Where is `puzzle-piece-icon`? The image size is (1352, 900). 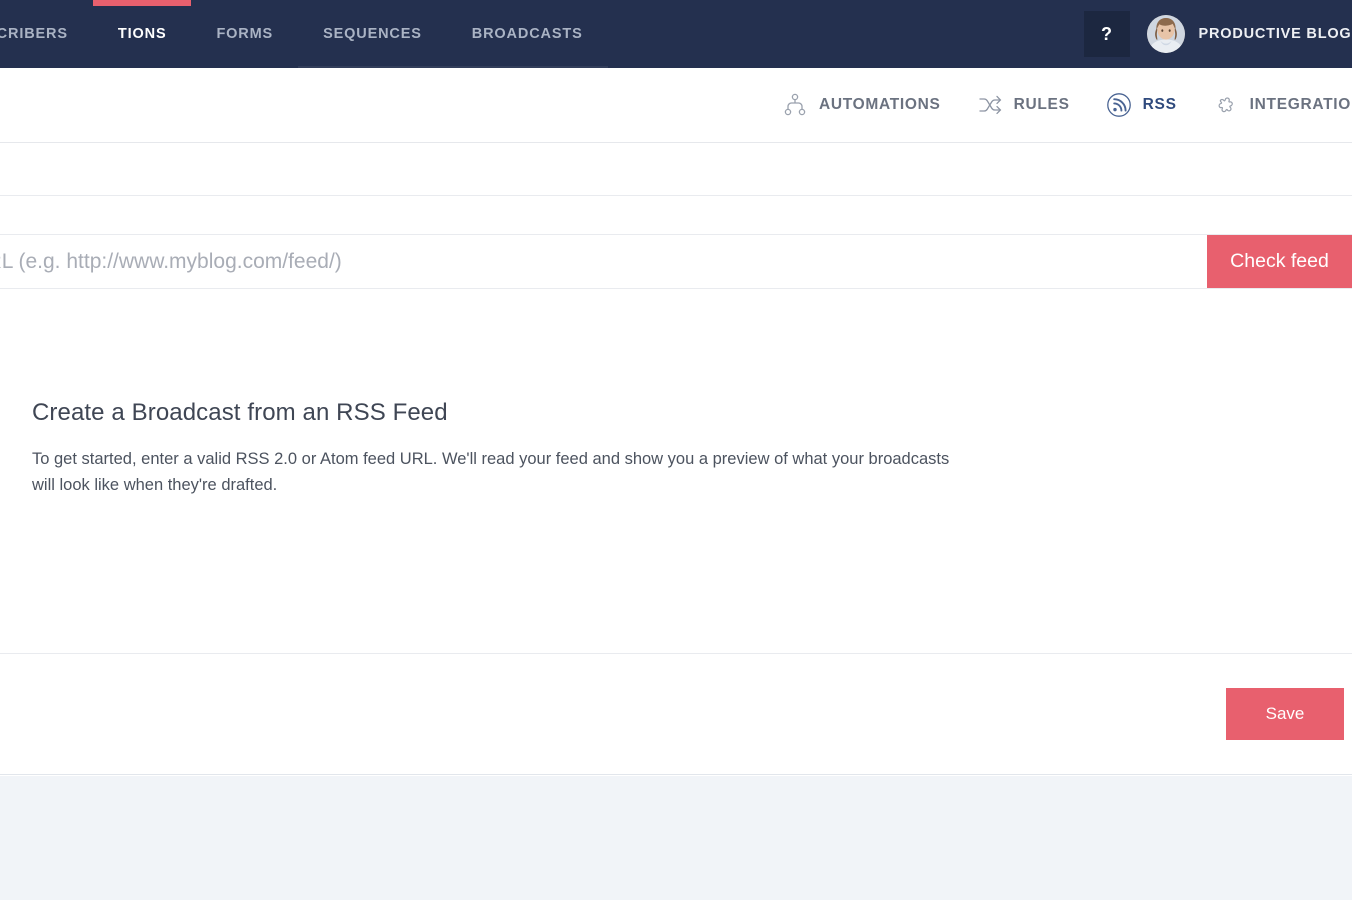
puzzle-piece-icon is located at coordinates (1226, 105).